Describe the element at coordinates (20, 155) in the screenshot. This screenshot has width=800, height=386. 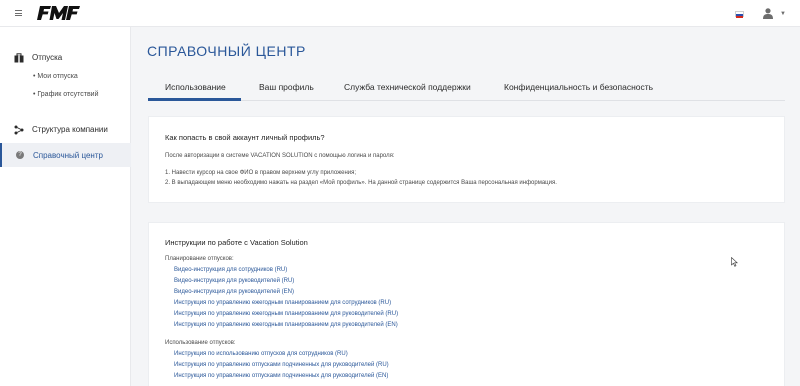
I see `question-circle-icon: ?` at that location.